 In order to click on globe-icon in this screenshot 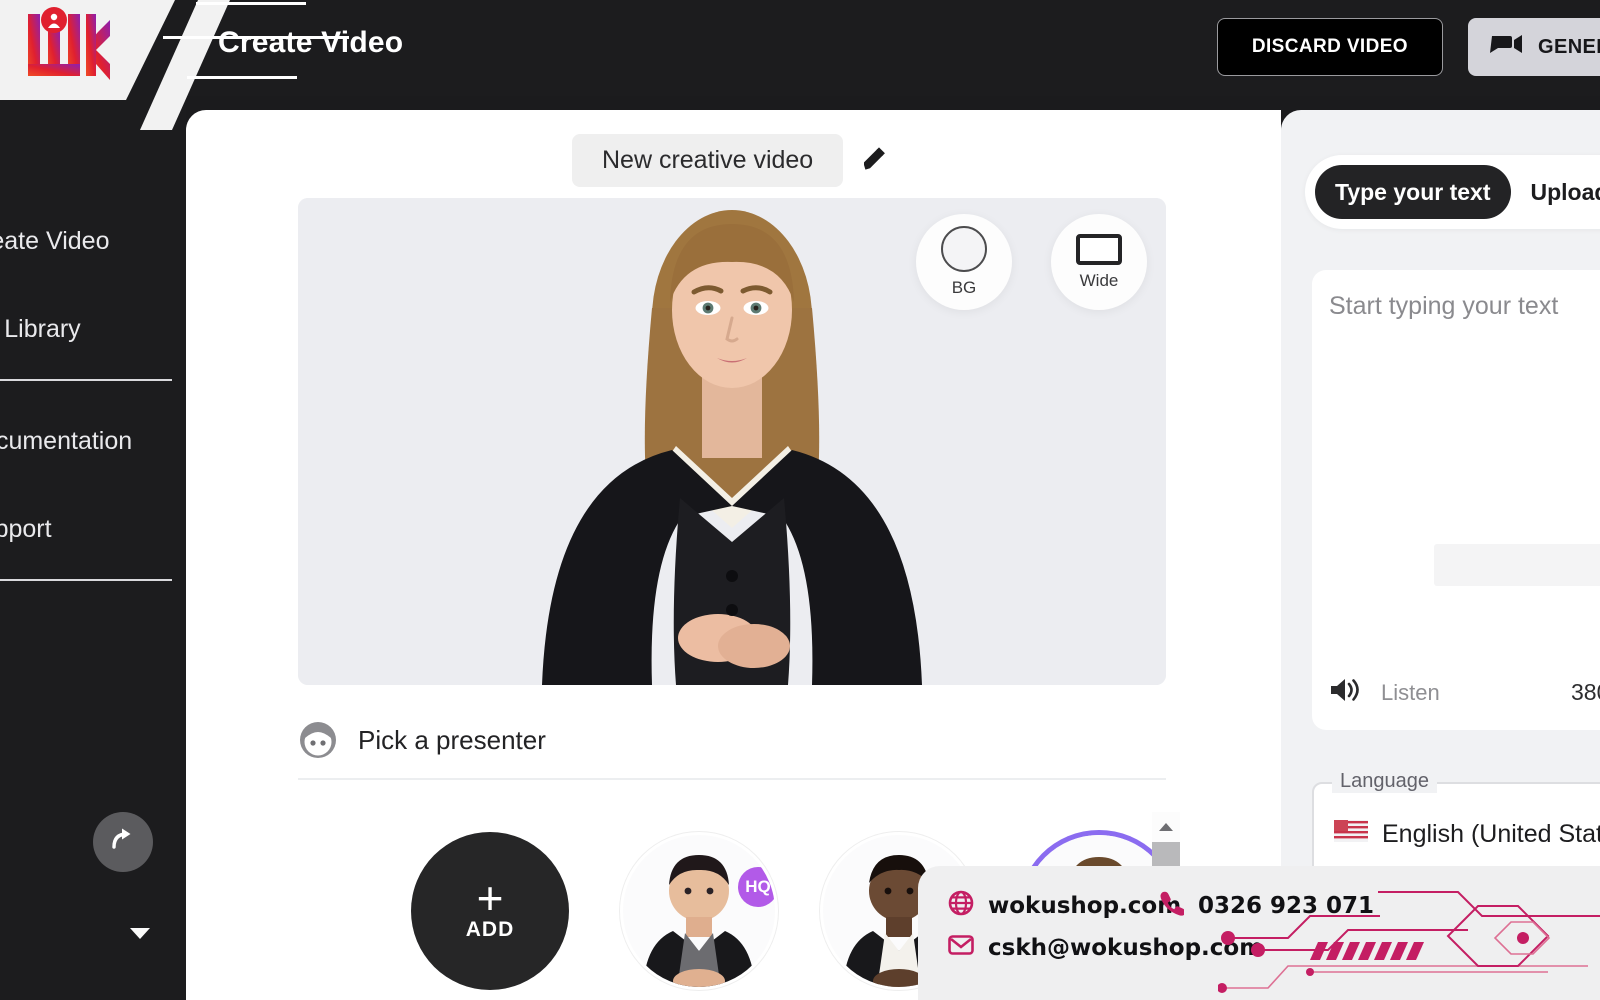, I will do `click(961, 906)`.